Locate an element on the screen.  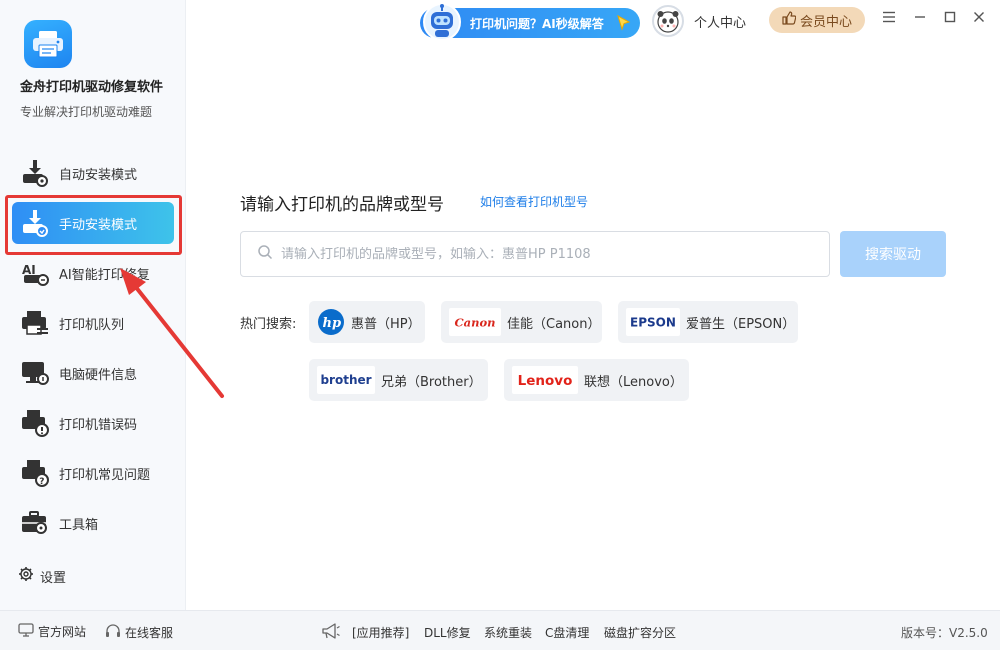
minimize-icon is located at coordinates (920, 19).